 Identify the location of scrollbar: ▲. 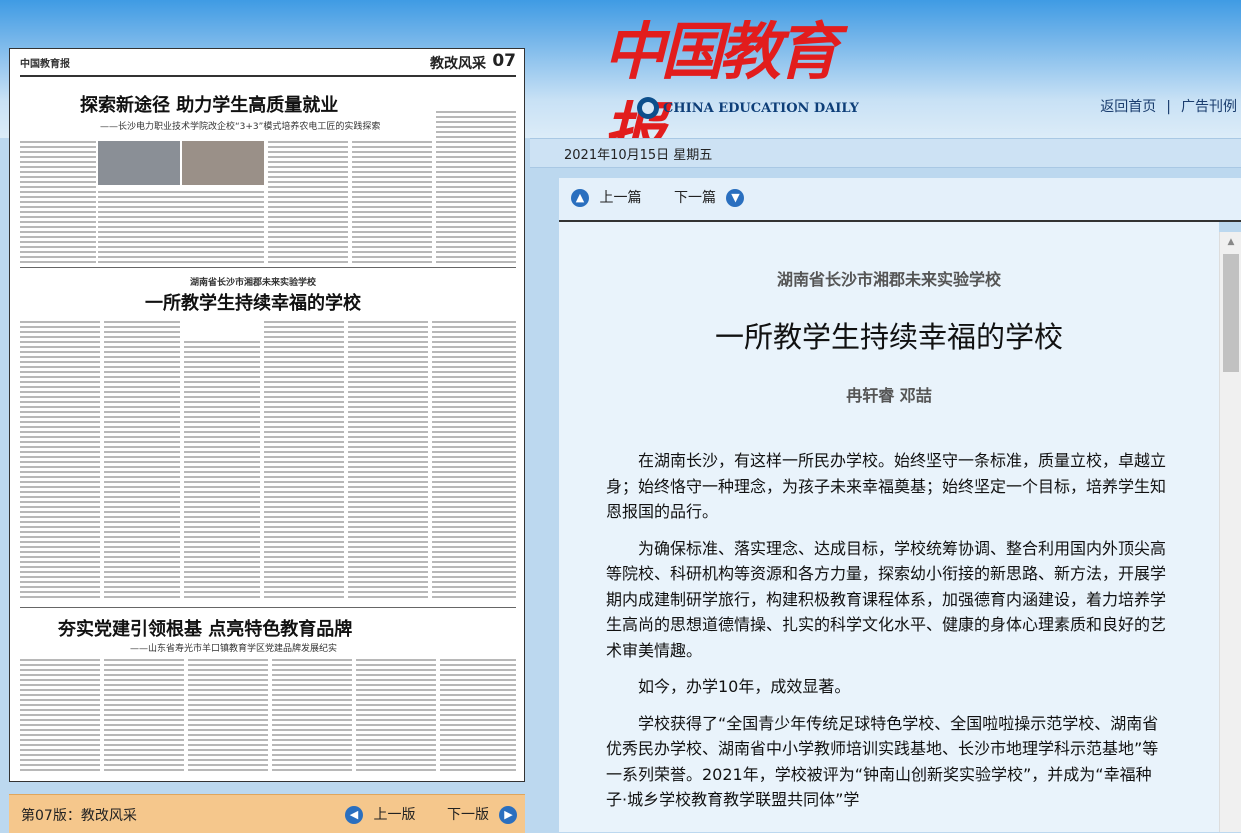
(1230, 532).